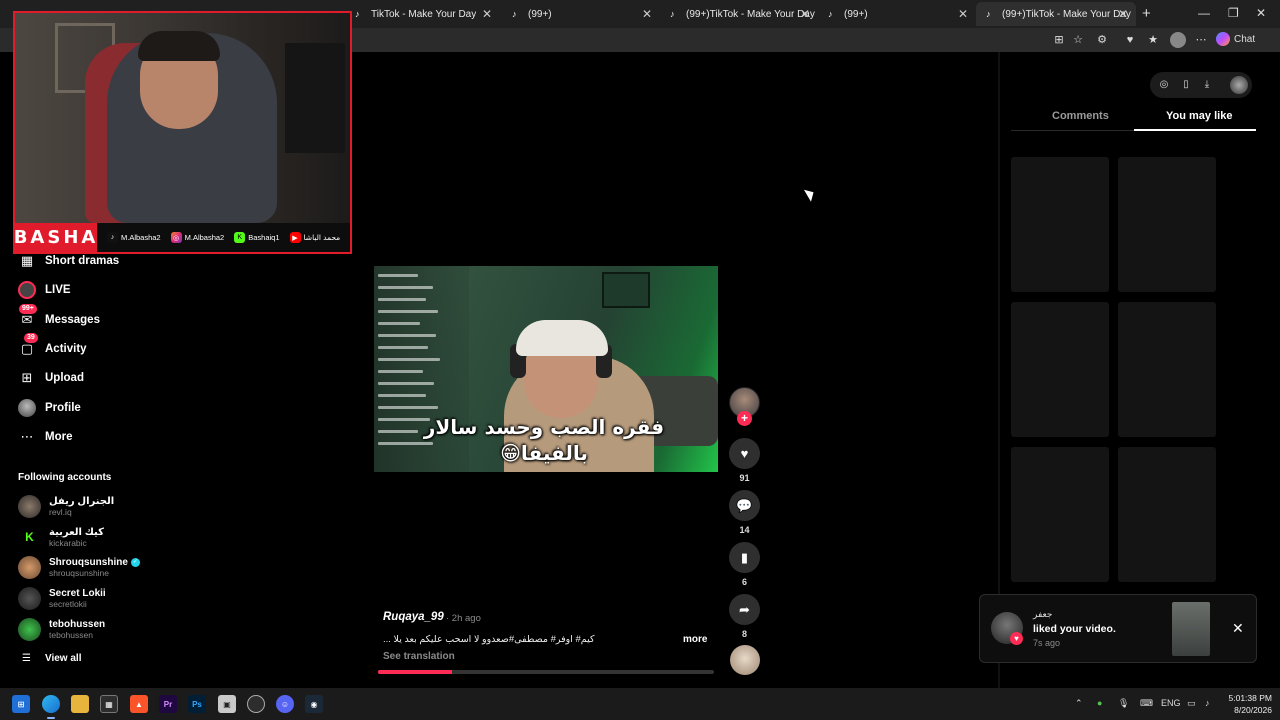 This screenshot has height=720, width=1280. What do you see at coordinates (988, 14) in the screenshot?
I see `tiktok-icon: ♪` at bounding box center [988, 14].